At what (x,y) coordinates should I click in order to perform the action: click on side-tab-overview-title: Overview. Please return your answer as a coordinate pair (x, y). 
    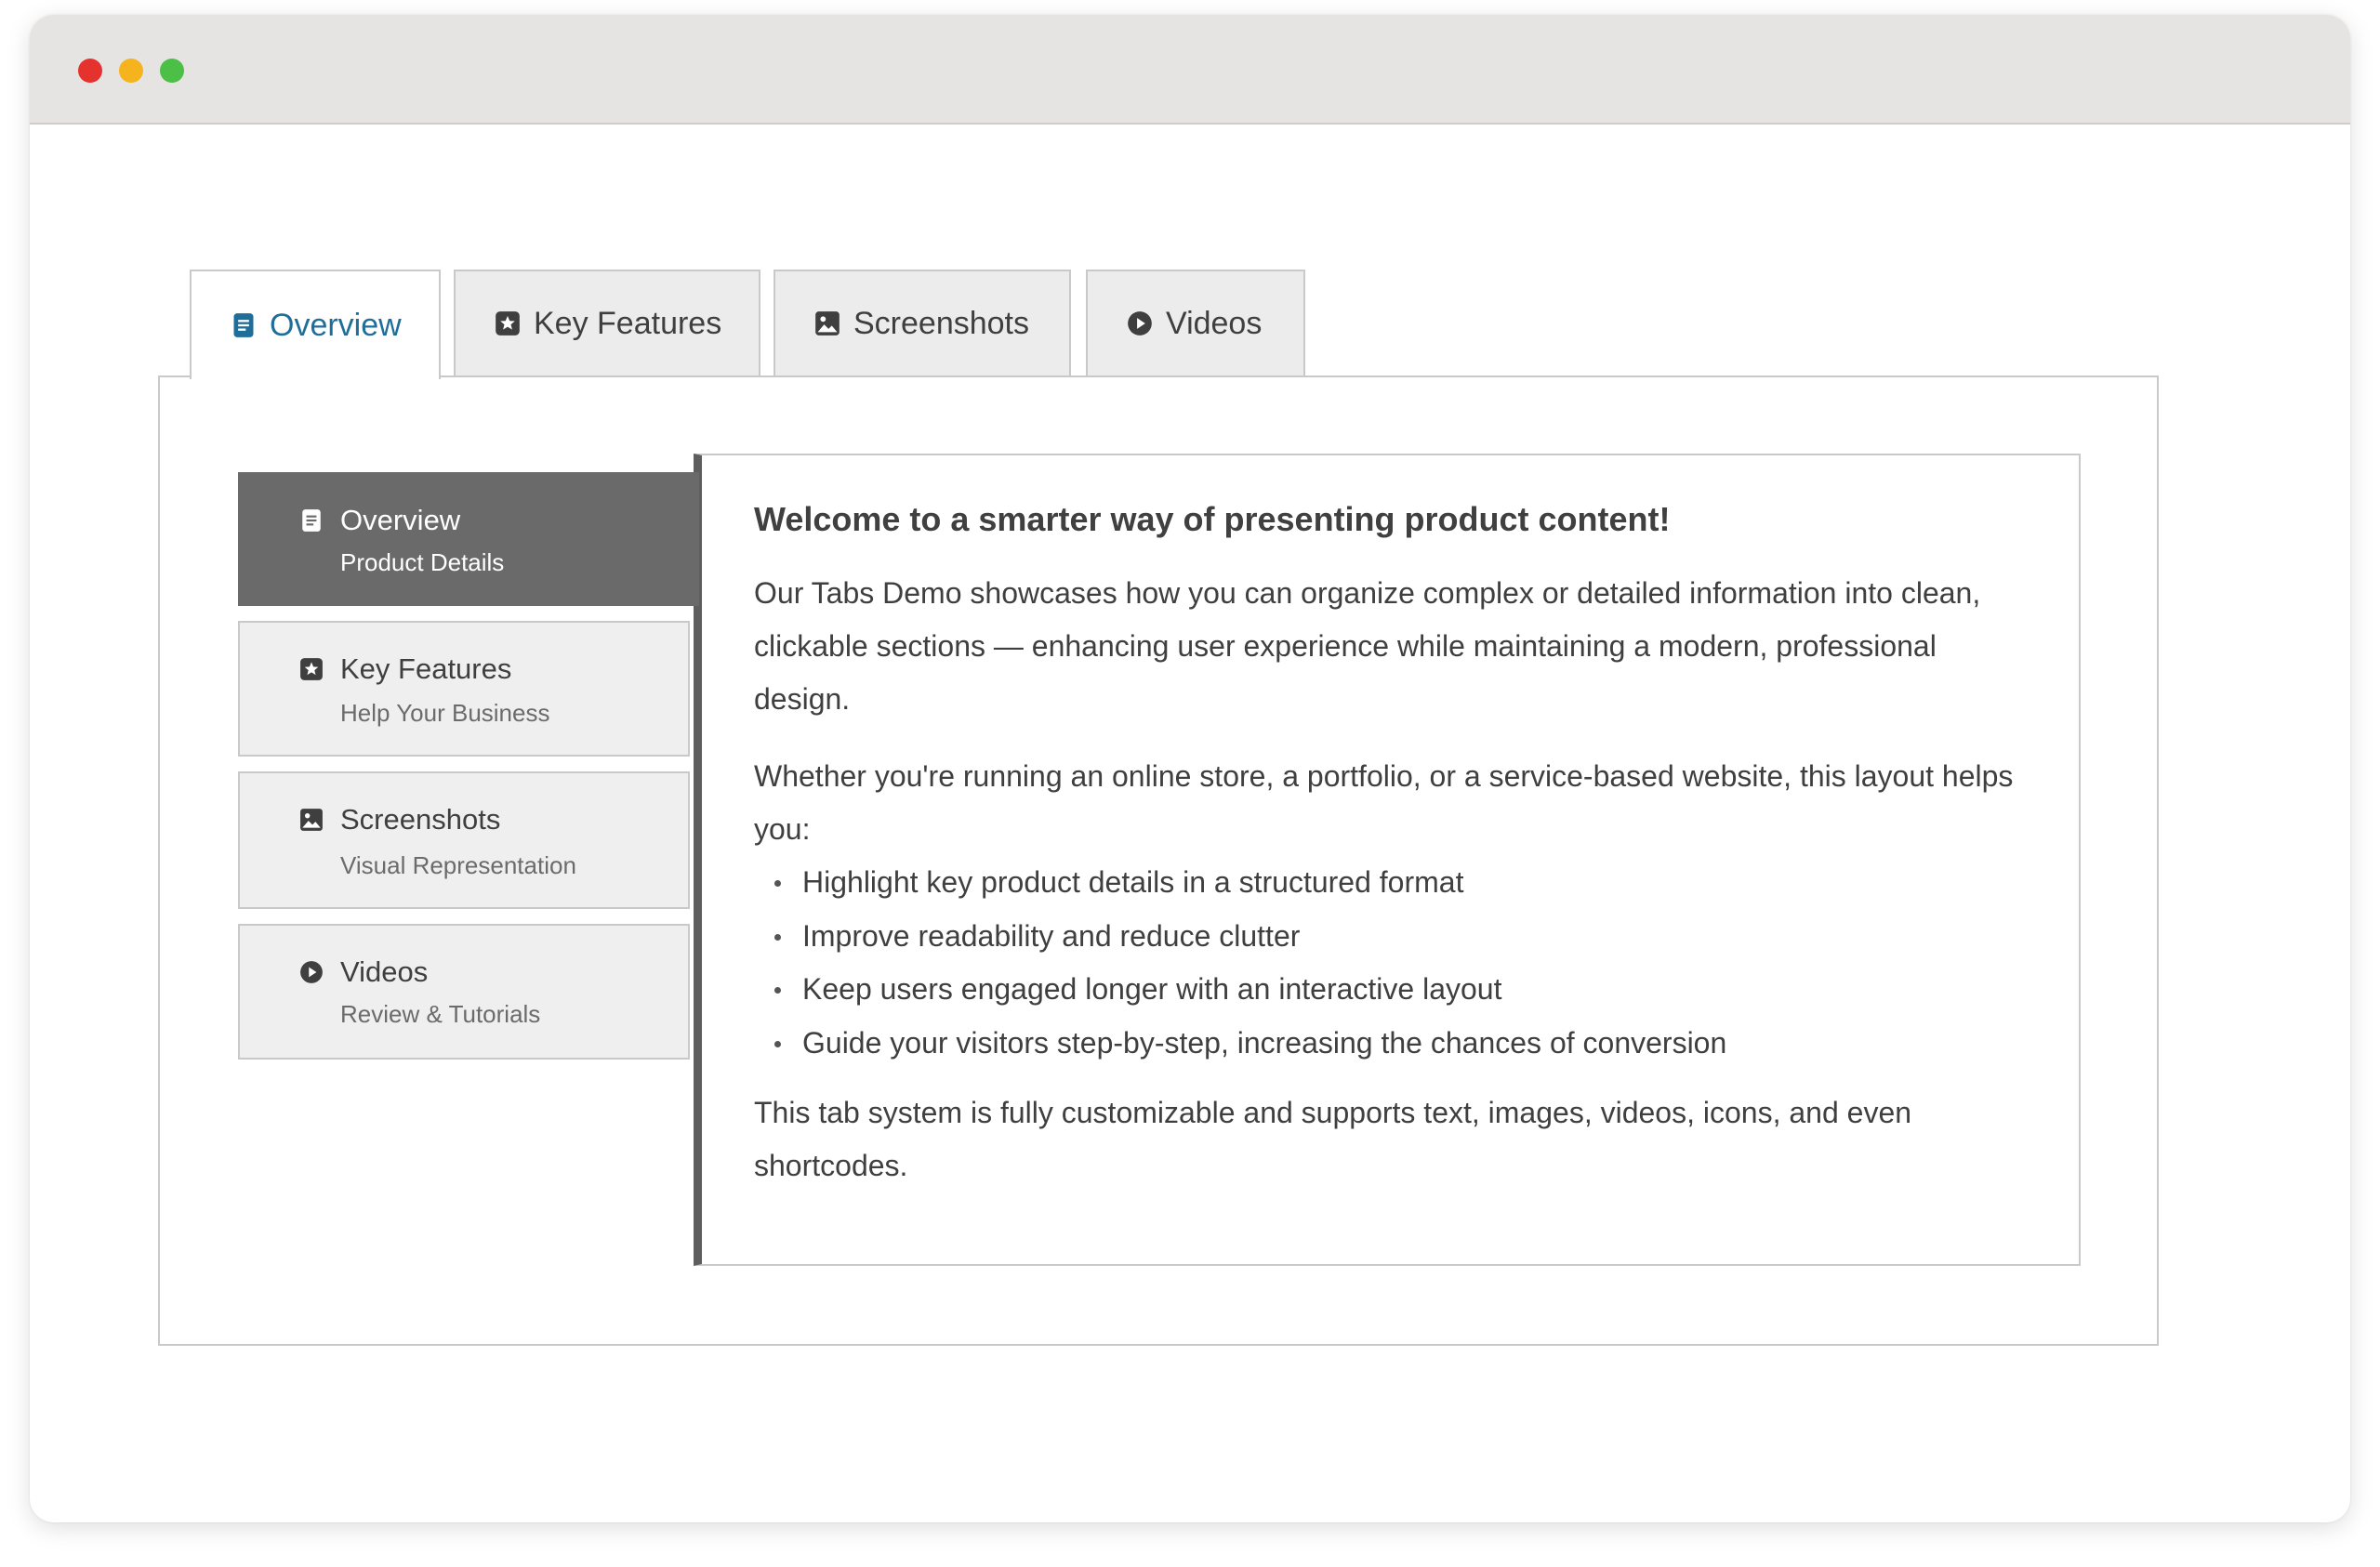
    Looking at the image, I should click on (400, 520).